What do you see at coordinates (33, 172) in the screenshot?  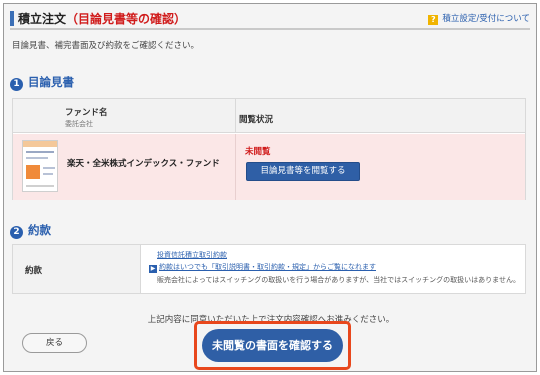 I see `thumbnail-block` at bounding box center [33, 172].